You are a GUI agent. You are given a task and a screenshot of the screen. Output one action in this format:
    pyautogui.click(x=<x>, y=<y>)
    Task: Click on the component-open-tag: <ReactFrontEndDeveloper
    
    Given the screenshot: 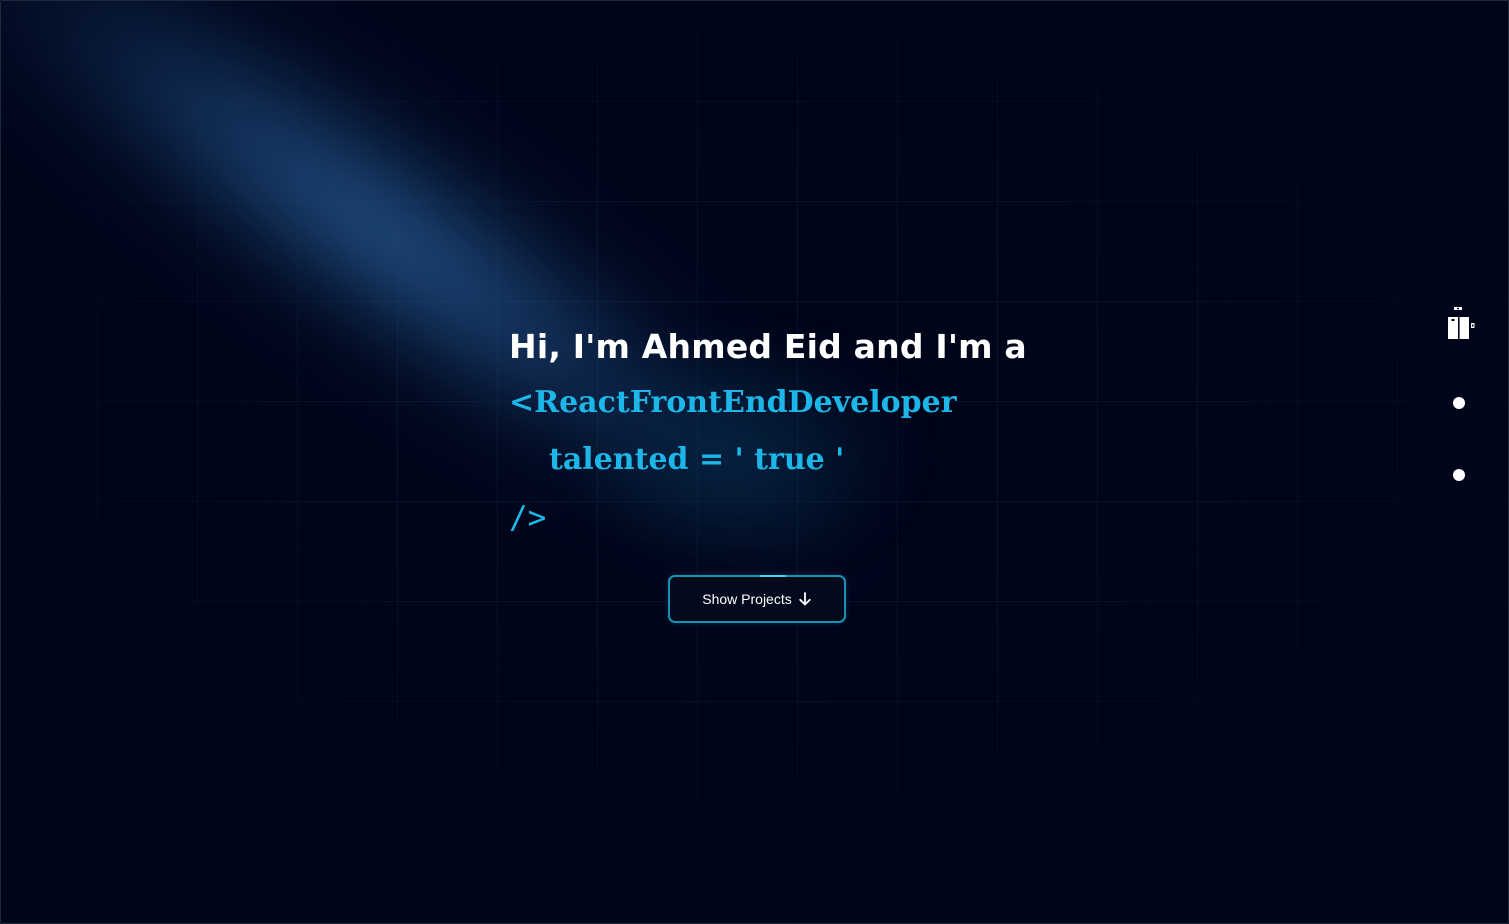 What is the action you would take?
    pyautogui.click(x=733, y=402)
    